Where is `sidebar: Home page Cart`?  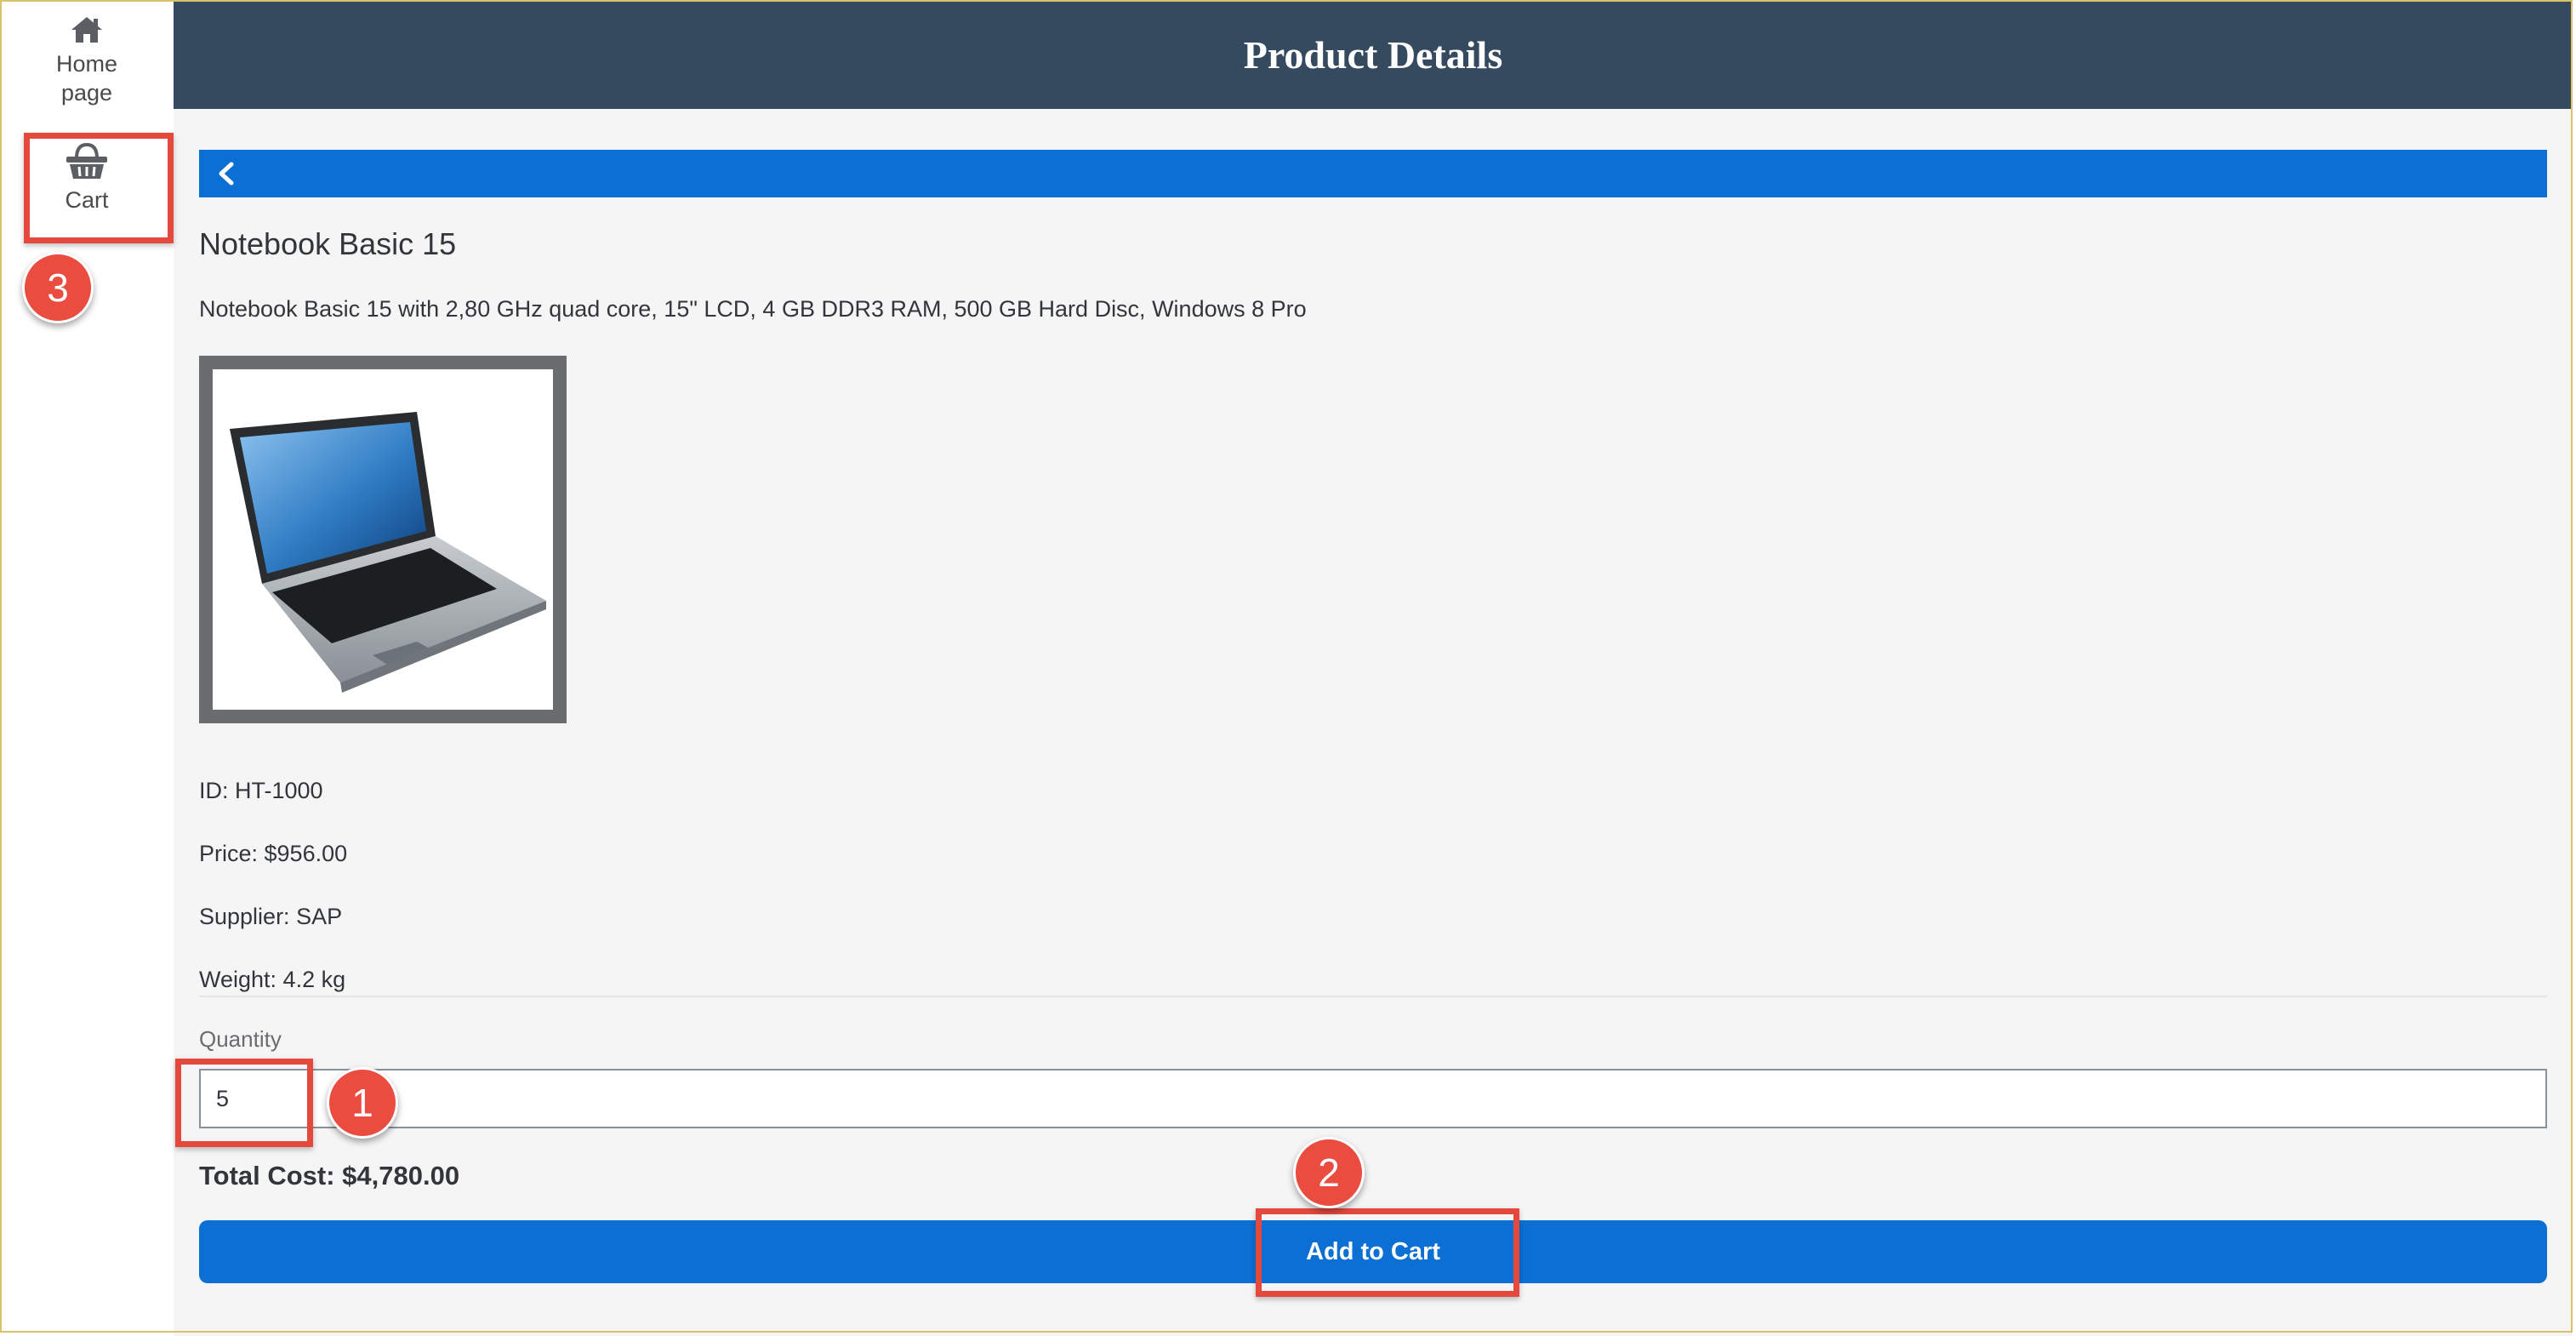 sidebar: Home page Cart is located at coordinates (87, 668).